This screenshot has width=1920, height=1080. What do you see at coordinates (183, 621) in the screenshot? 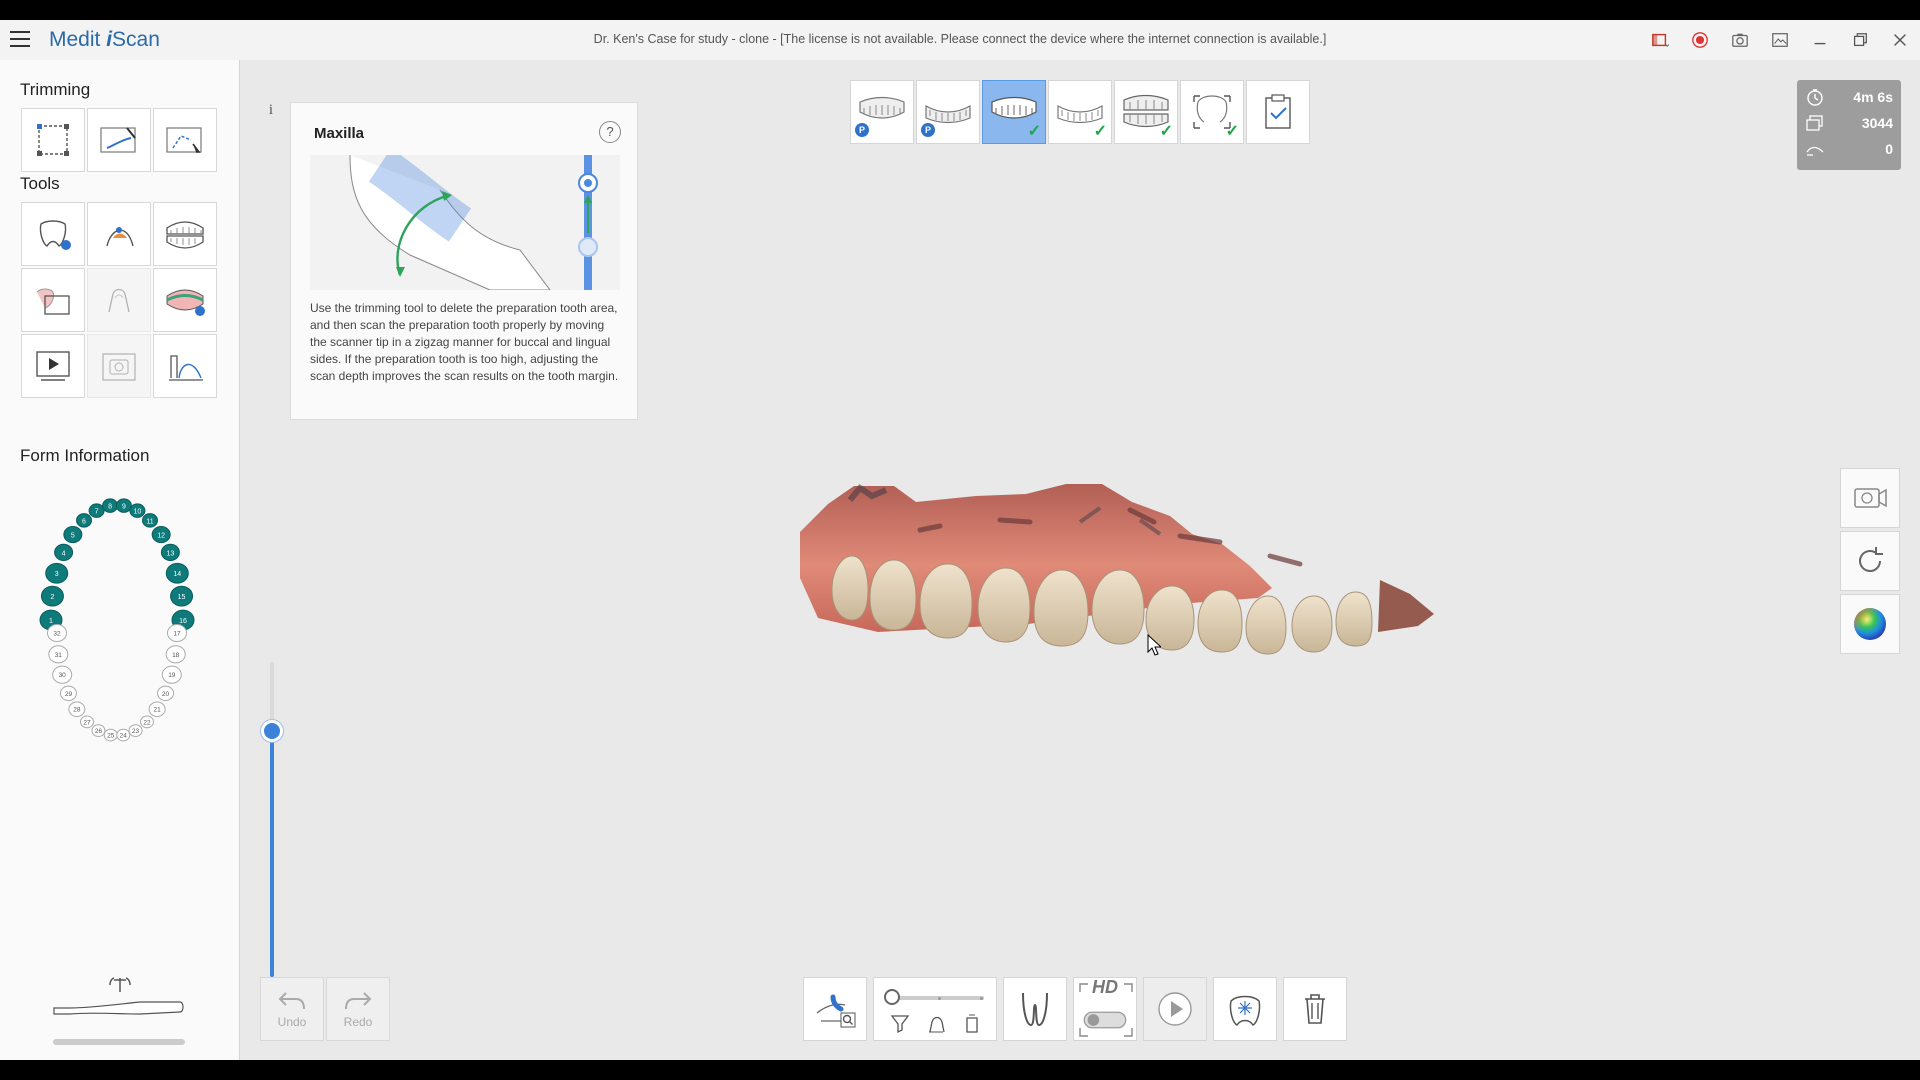
I see `upper-tooth-number: 16` at bounding box center [183, 621].